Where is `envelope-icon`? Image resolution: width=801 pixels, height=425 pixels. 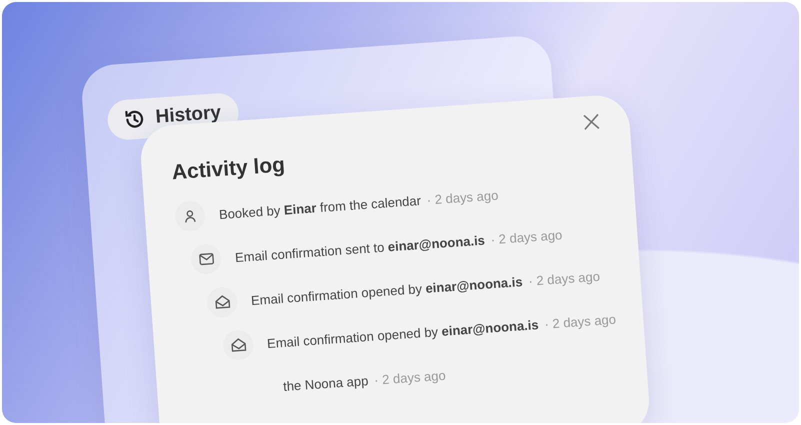 envelope-icon is located at coordinates (206, 259).